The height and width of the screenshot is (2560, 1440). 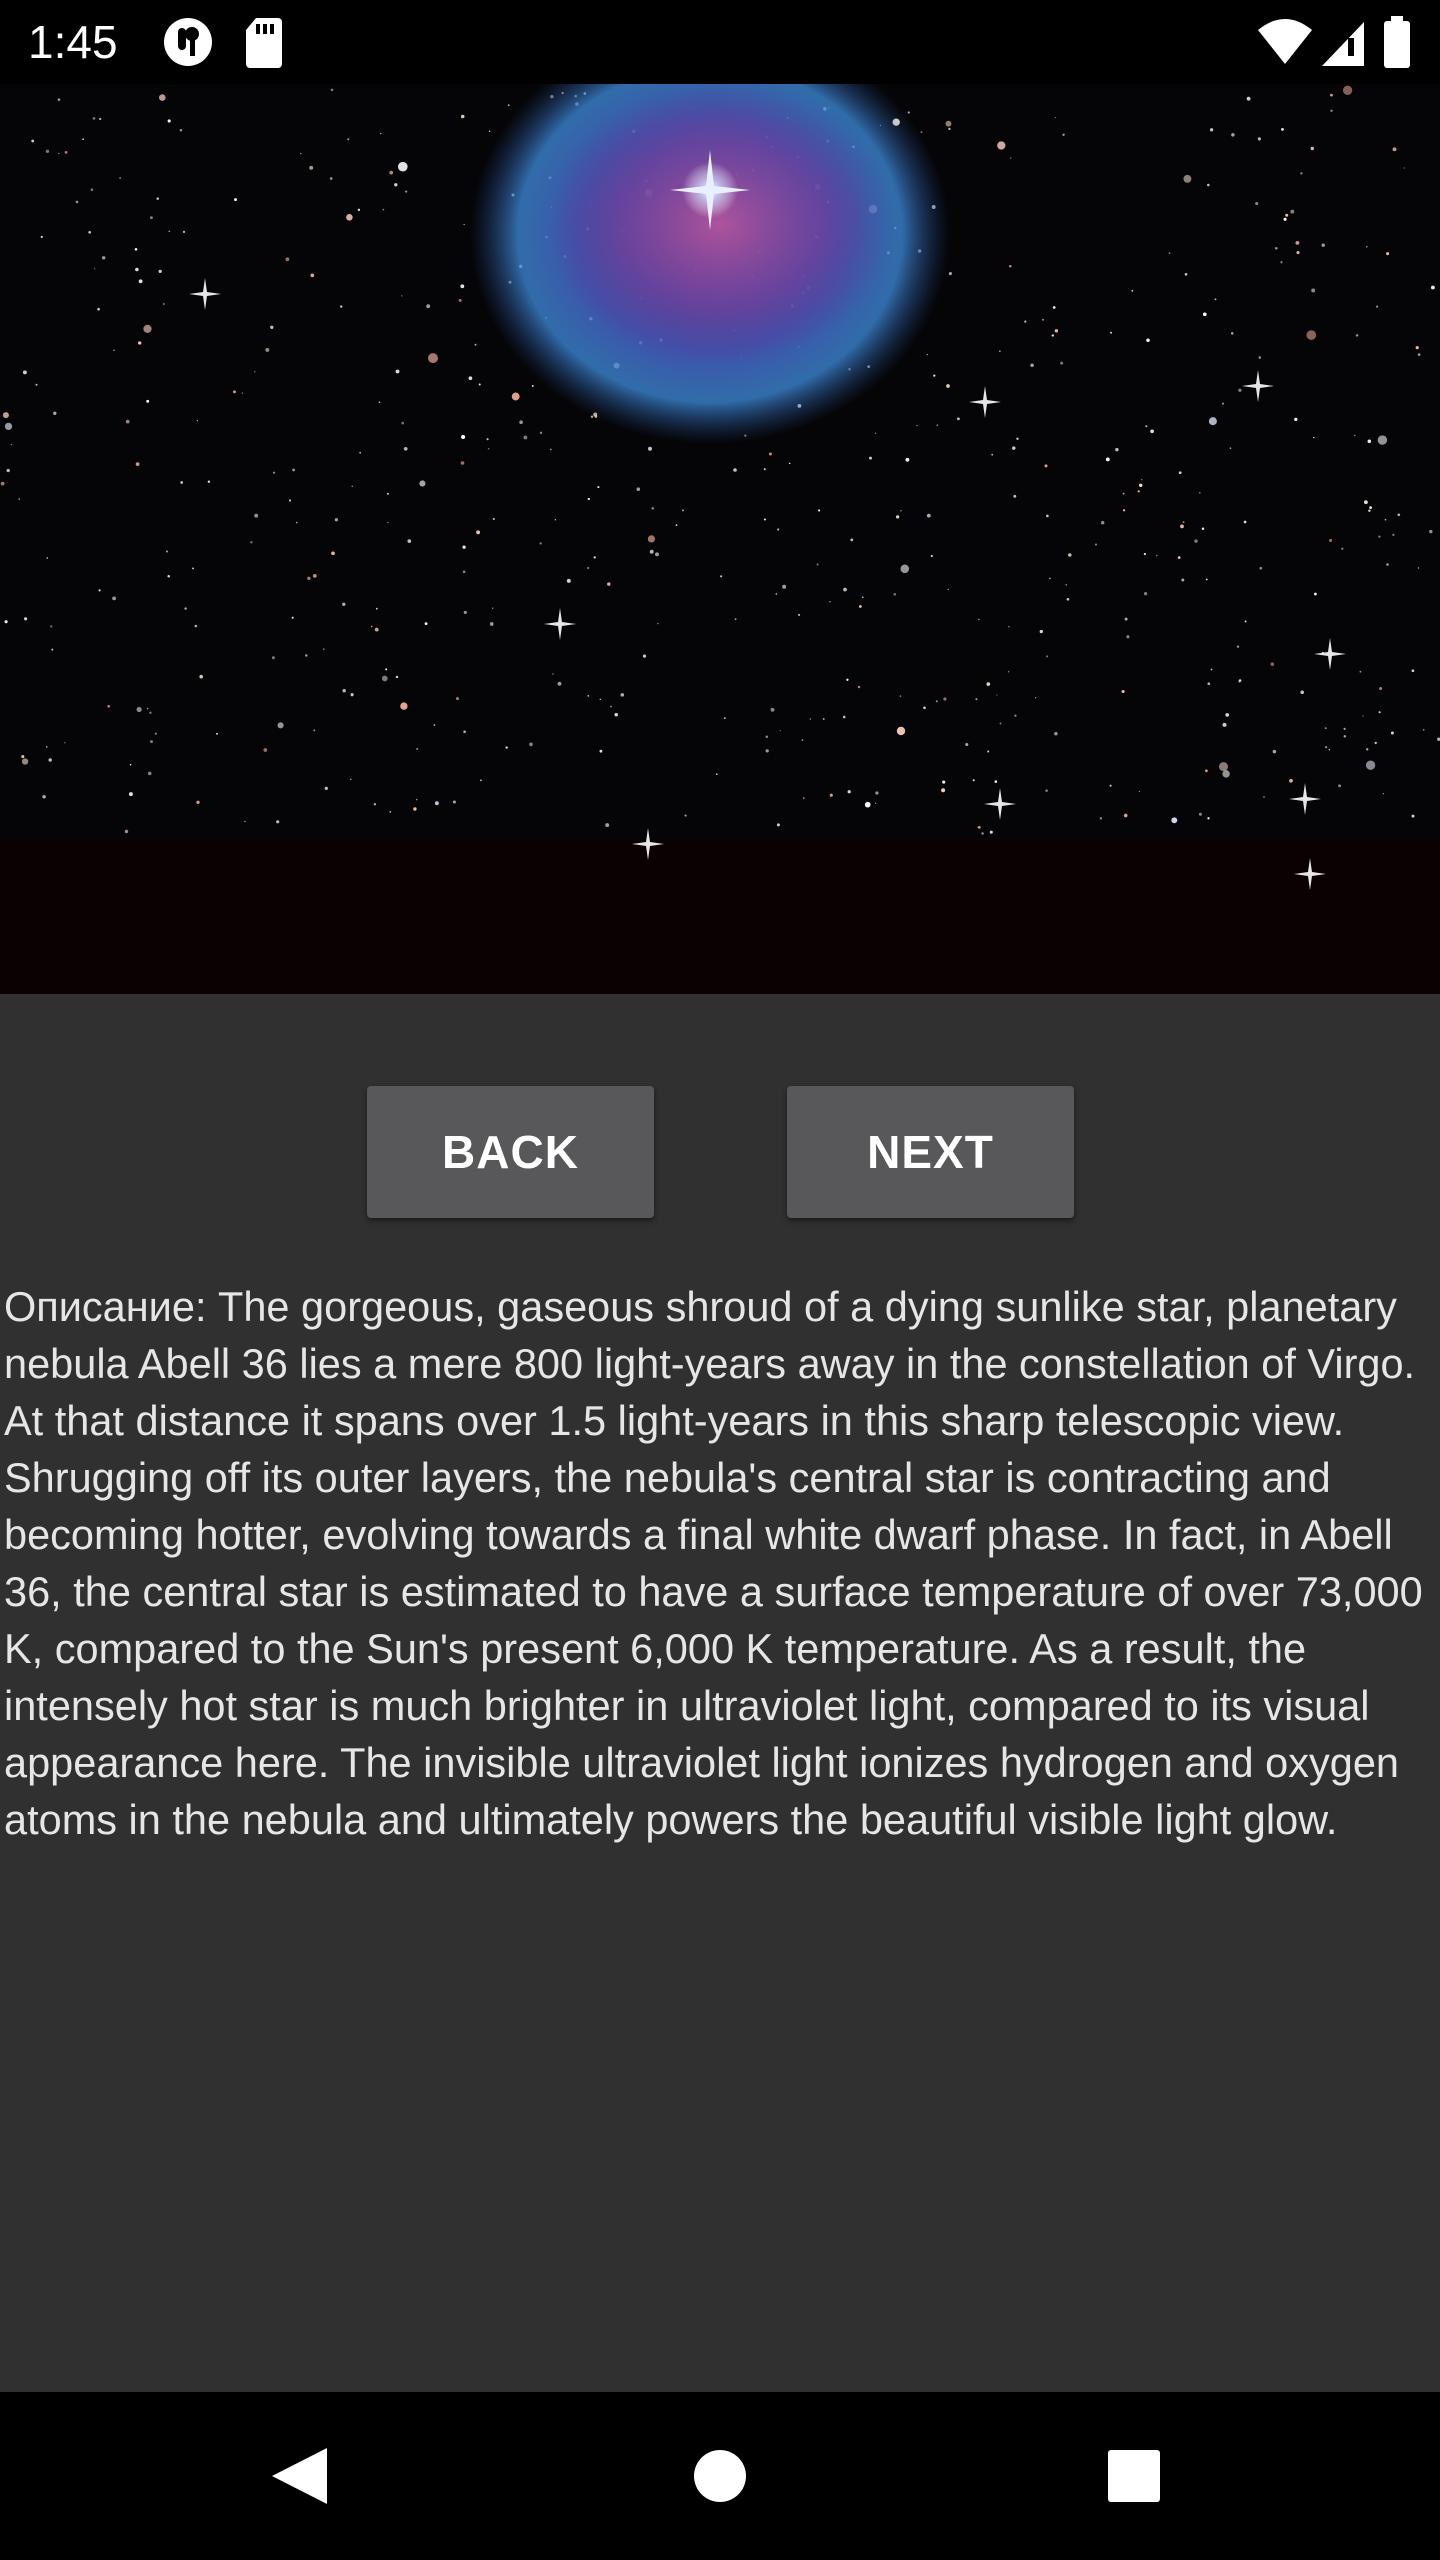 I want to click on notification-icon, so click(x=188, y=42).